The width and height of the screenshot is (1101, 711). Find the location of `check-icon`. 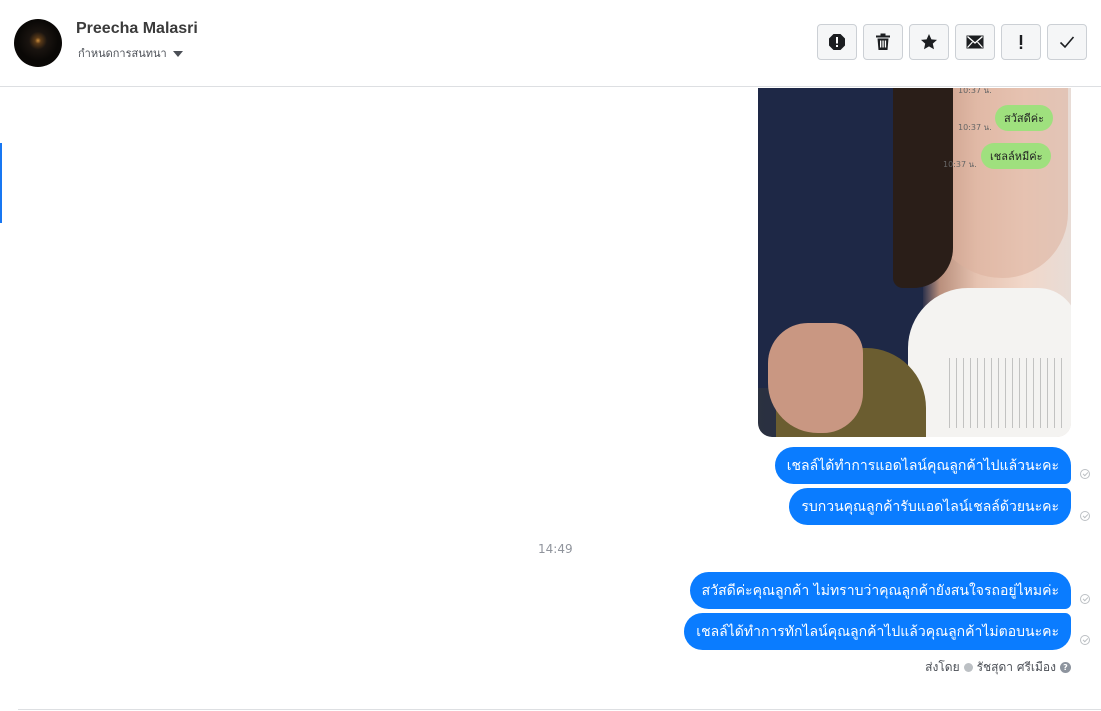

check-icon is located at coordinates (1067, 42).